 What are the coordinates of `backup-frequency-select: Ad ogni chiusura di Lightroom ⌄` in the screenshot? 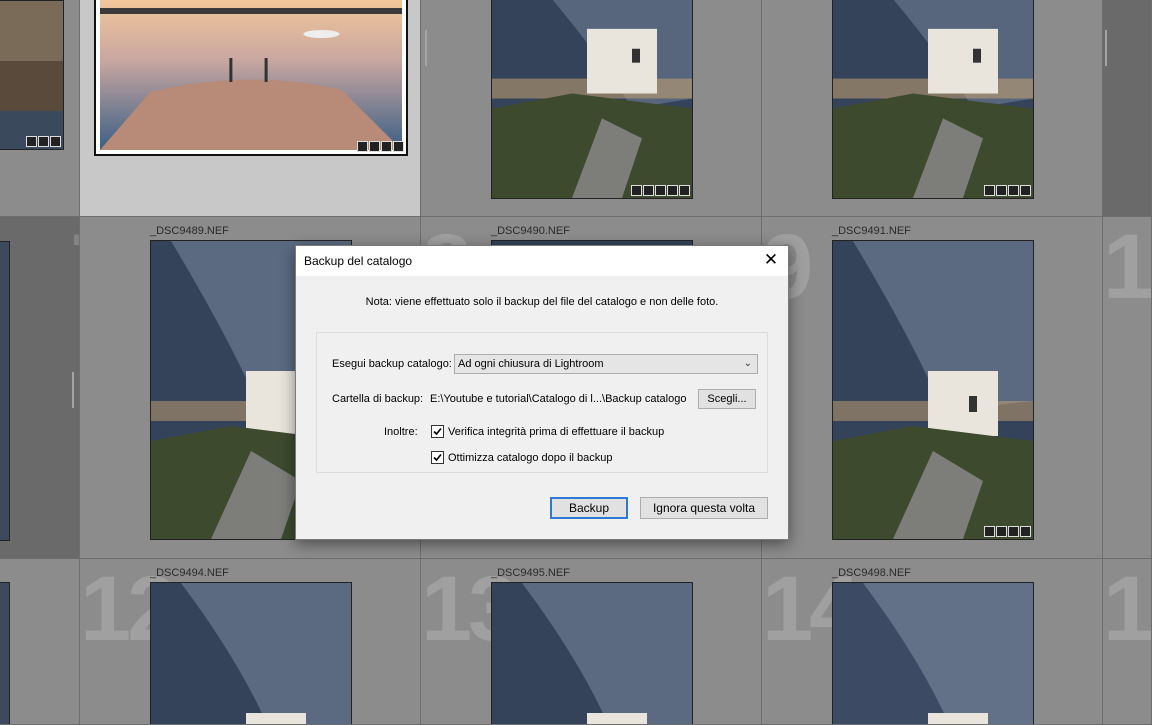 It's located at (606, 364).